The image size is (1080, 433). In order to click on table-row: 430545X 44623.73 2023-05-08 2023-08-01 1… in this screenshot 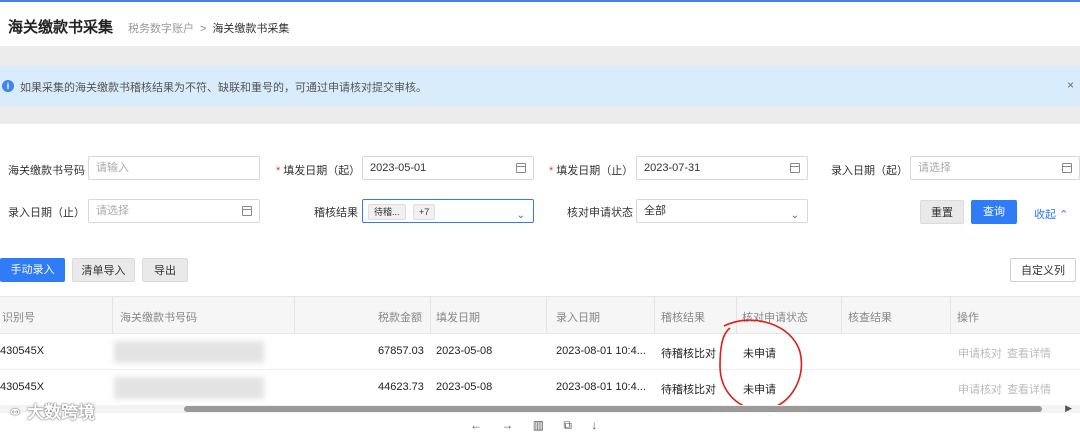, I will do `click(540, 388)`.